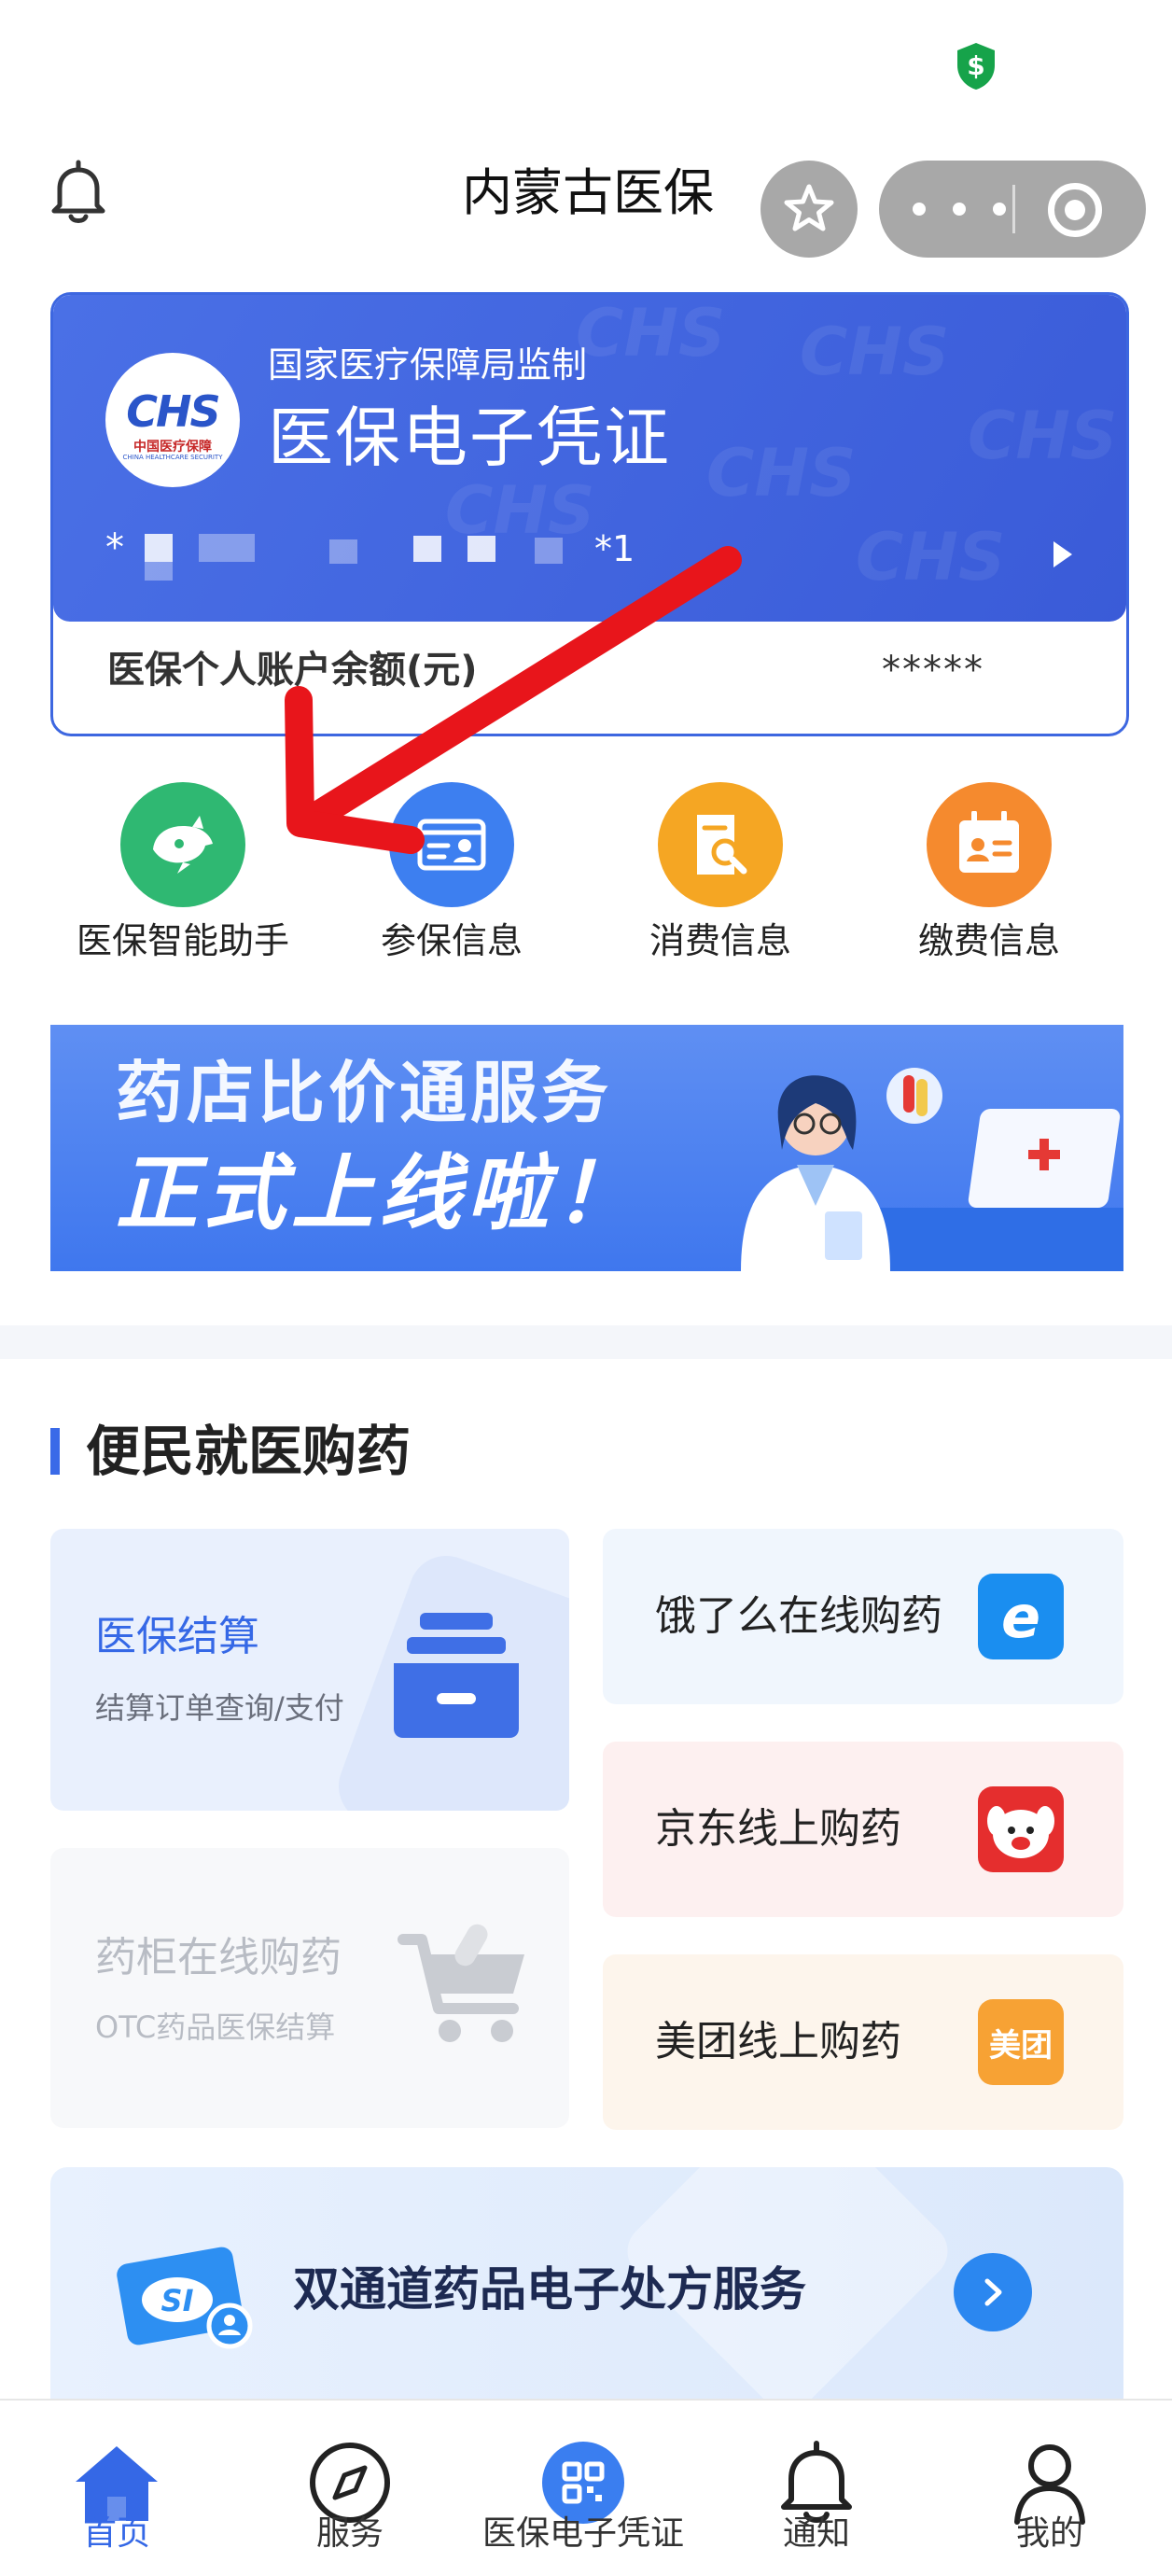  What do you see at coordinates (933, 670) in the screenshot?
I see `balance-value: *****` at bounding box center [933, 670].